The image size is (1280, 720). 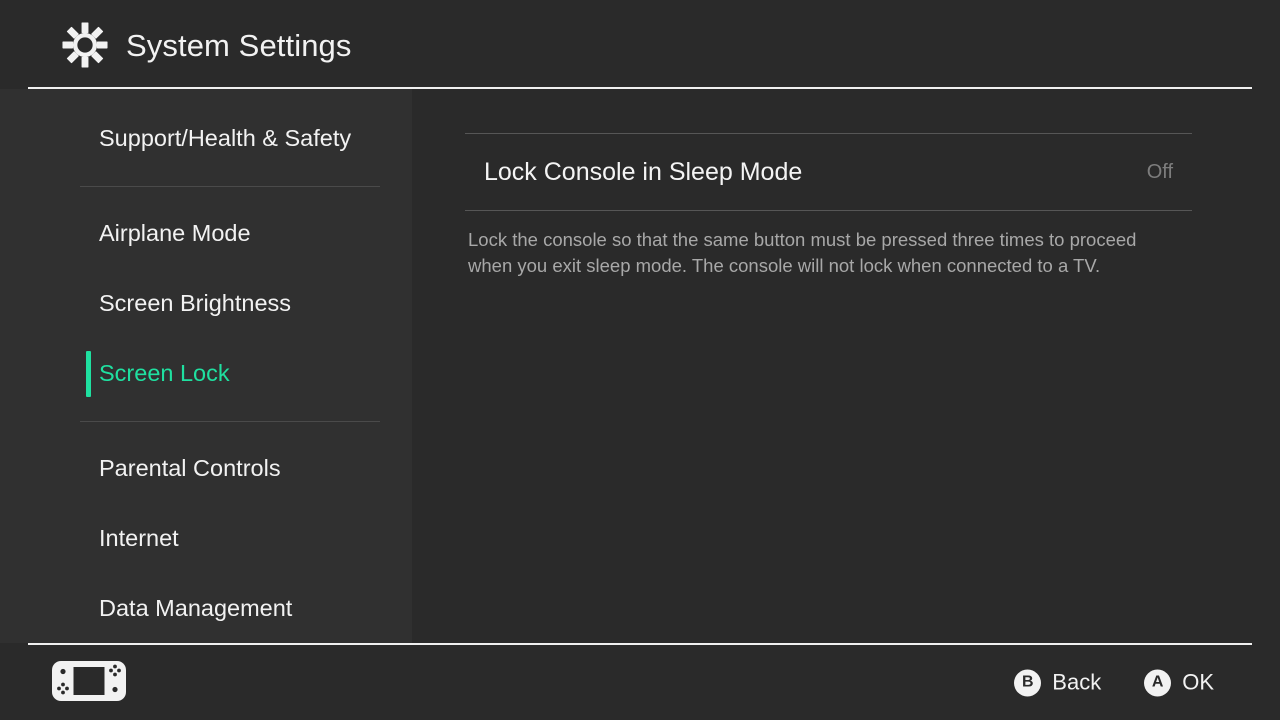 I want to click on sidebar-item-label: Screen Lock, so click(x=164, y=373).